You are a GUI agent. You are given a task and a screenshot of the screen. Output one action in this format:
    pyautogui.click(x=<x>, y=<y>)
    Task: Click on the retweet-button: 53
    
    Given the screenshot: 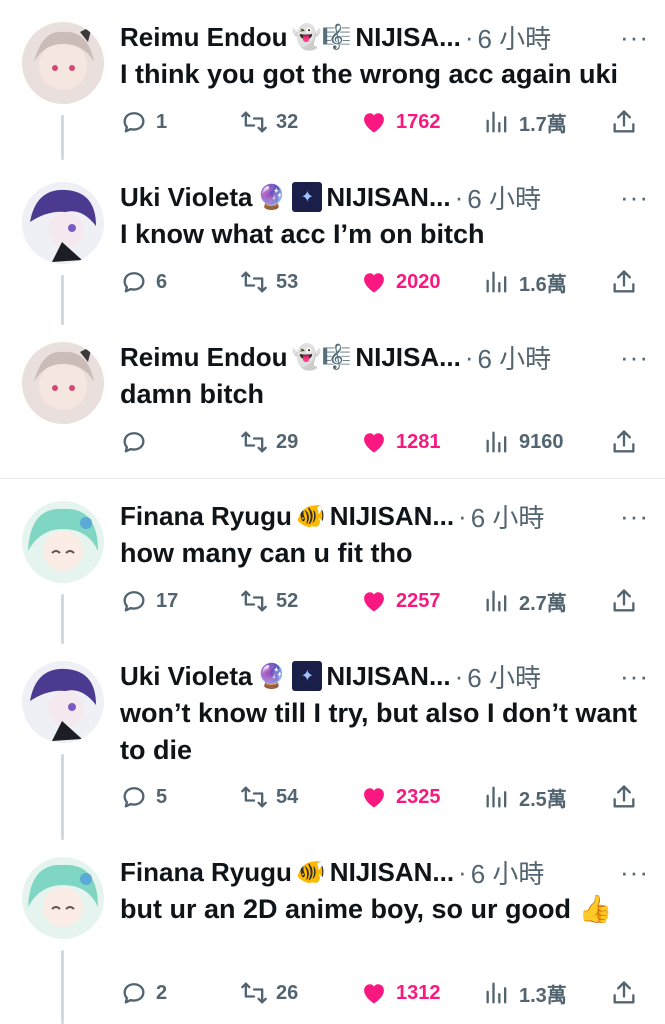 What is the action you would take?
    pyautogui.click(x=269, y=282)
    